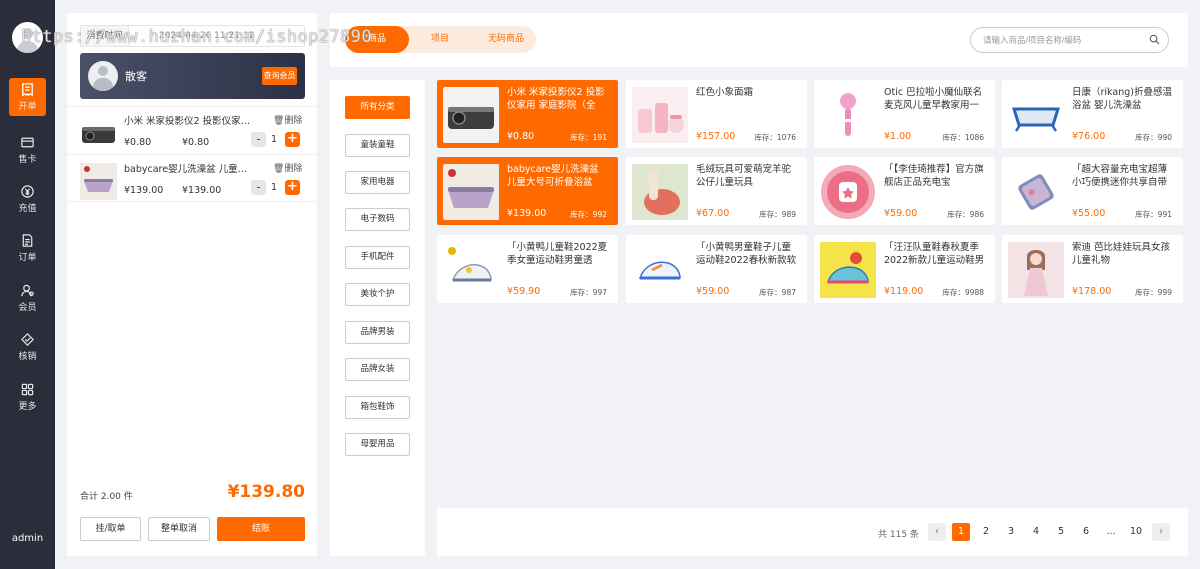 The width and height of the screenshot is (1200, 569). What do you see at coordinates (527, 191) in the screenshot?
I see `product-card: babycare婴儿洗澡盆 儿童大号可折叠浴盆 ¥139.00 库存：992` at bounding box center [527, 191].